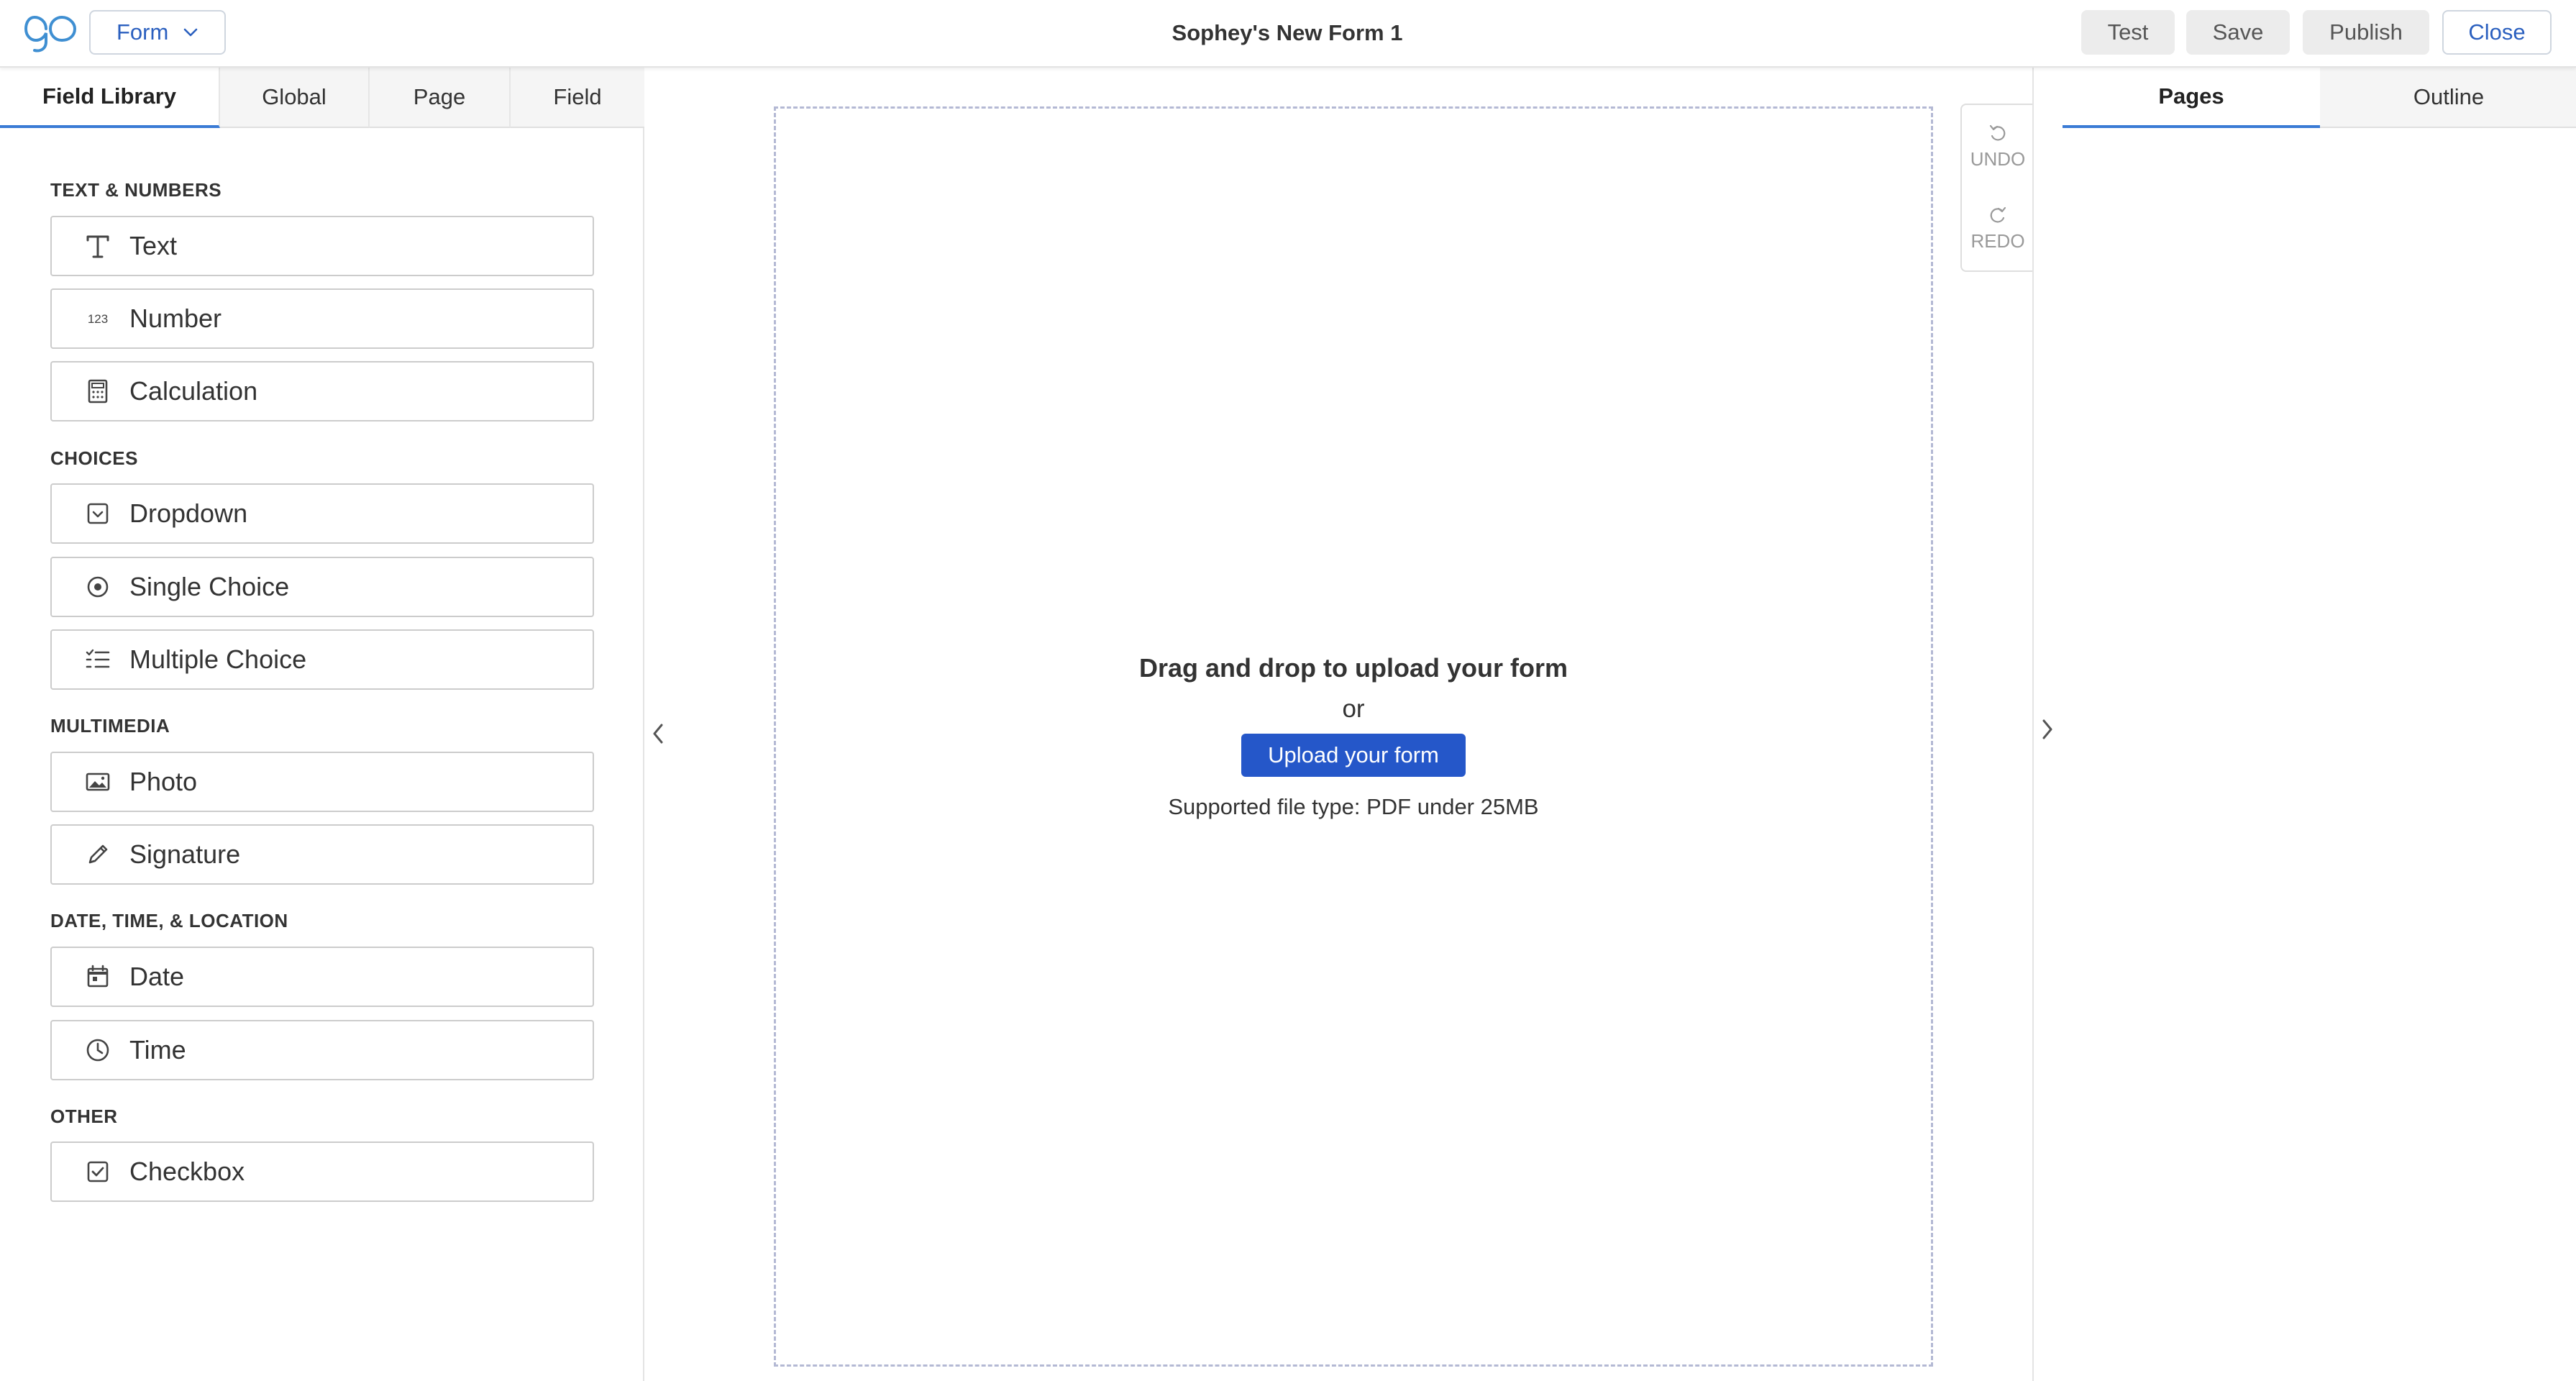 This screenshot has height=1381, width=2576. What do you see at coordinates (1998, 146) in the screenshot?
I see `undo-button: UNDO` at bounding box center [1998, 146].